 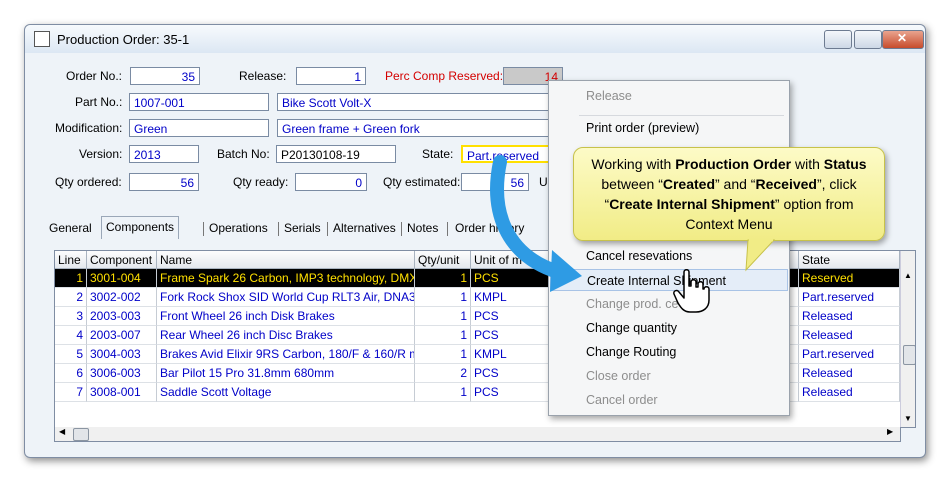 I want to click on version-field: 2013, so click(x=164, y=154).